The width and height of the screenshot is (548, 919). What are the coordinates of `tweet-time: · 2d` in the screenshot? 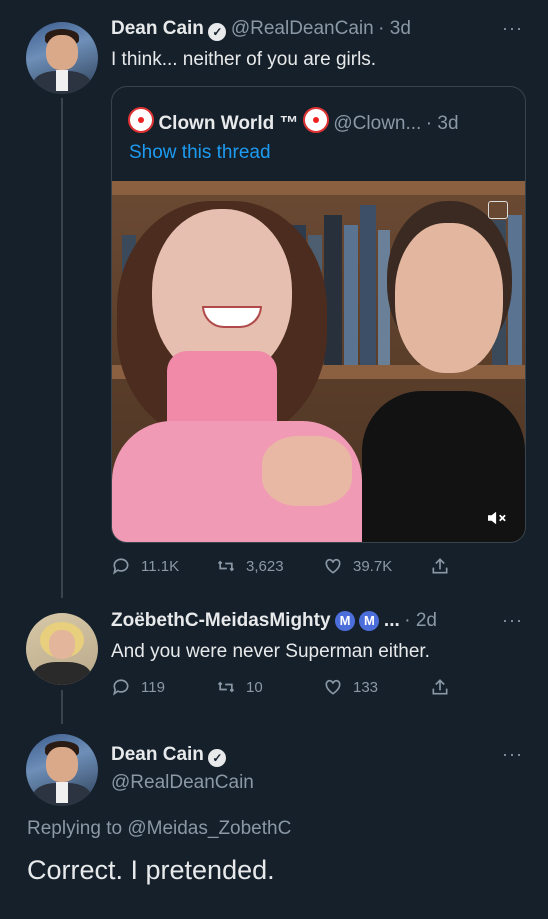 It's located at (420, 620).